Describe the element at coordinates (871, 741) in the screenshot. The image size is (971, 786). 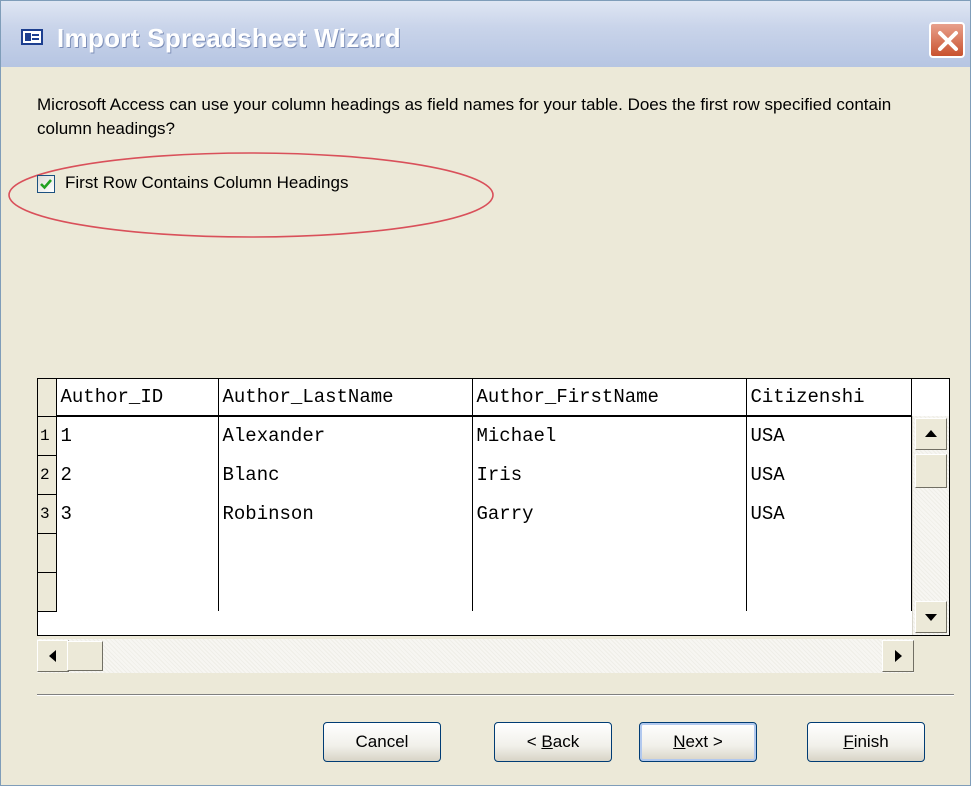
I see `finish-button-label: inish` at that location.